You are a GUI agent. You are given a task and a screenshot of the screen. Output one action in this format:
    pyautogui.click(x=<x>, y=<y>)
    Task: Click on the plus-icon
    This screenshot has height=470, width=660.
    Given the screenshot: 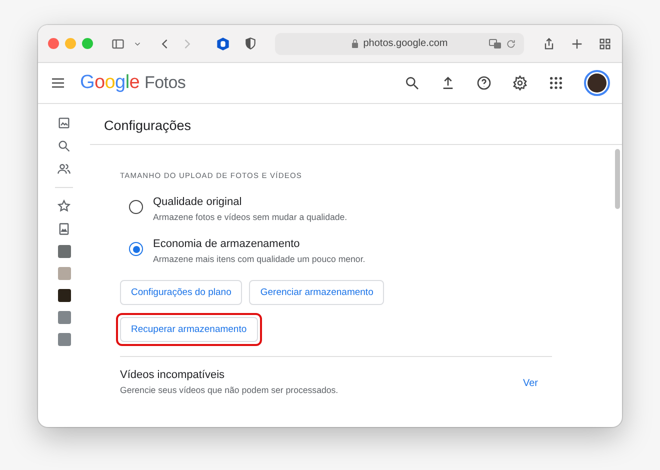 What is the action you would take?
    pyautogui.click(x=577, y=43)
    